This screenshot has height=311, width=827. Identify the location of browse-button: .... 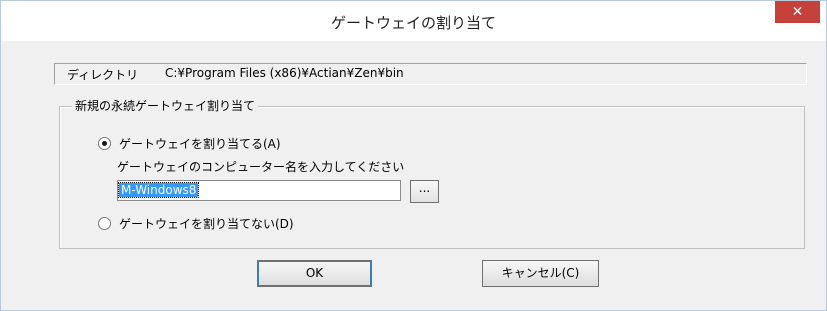
(424, 191).